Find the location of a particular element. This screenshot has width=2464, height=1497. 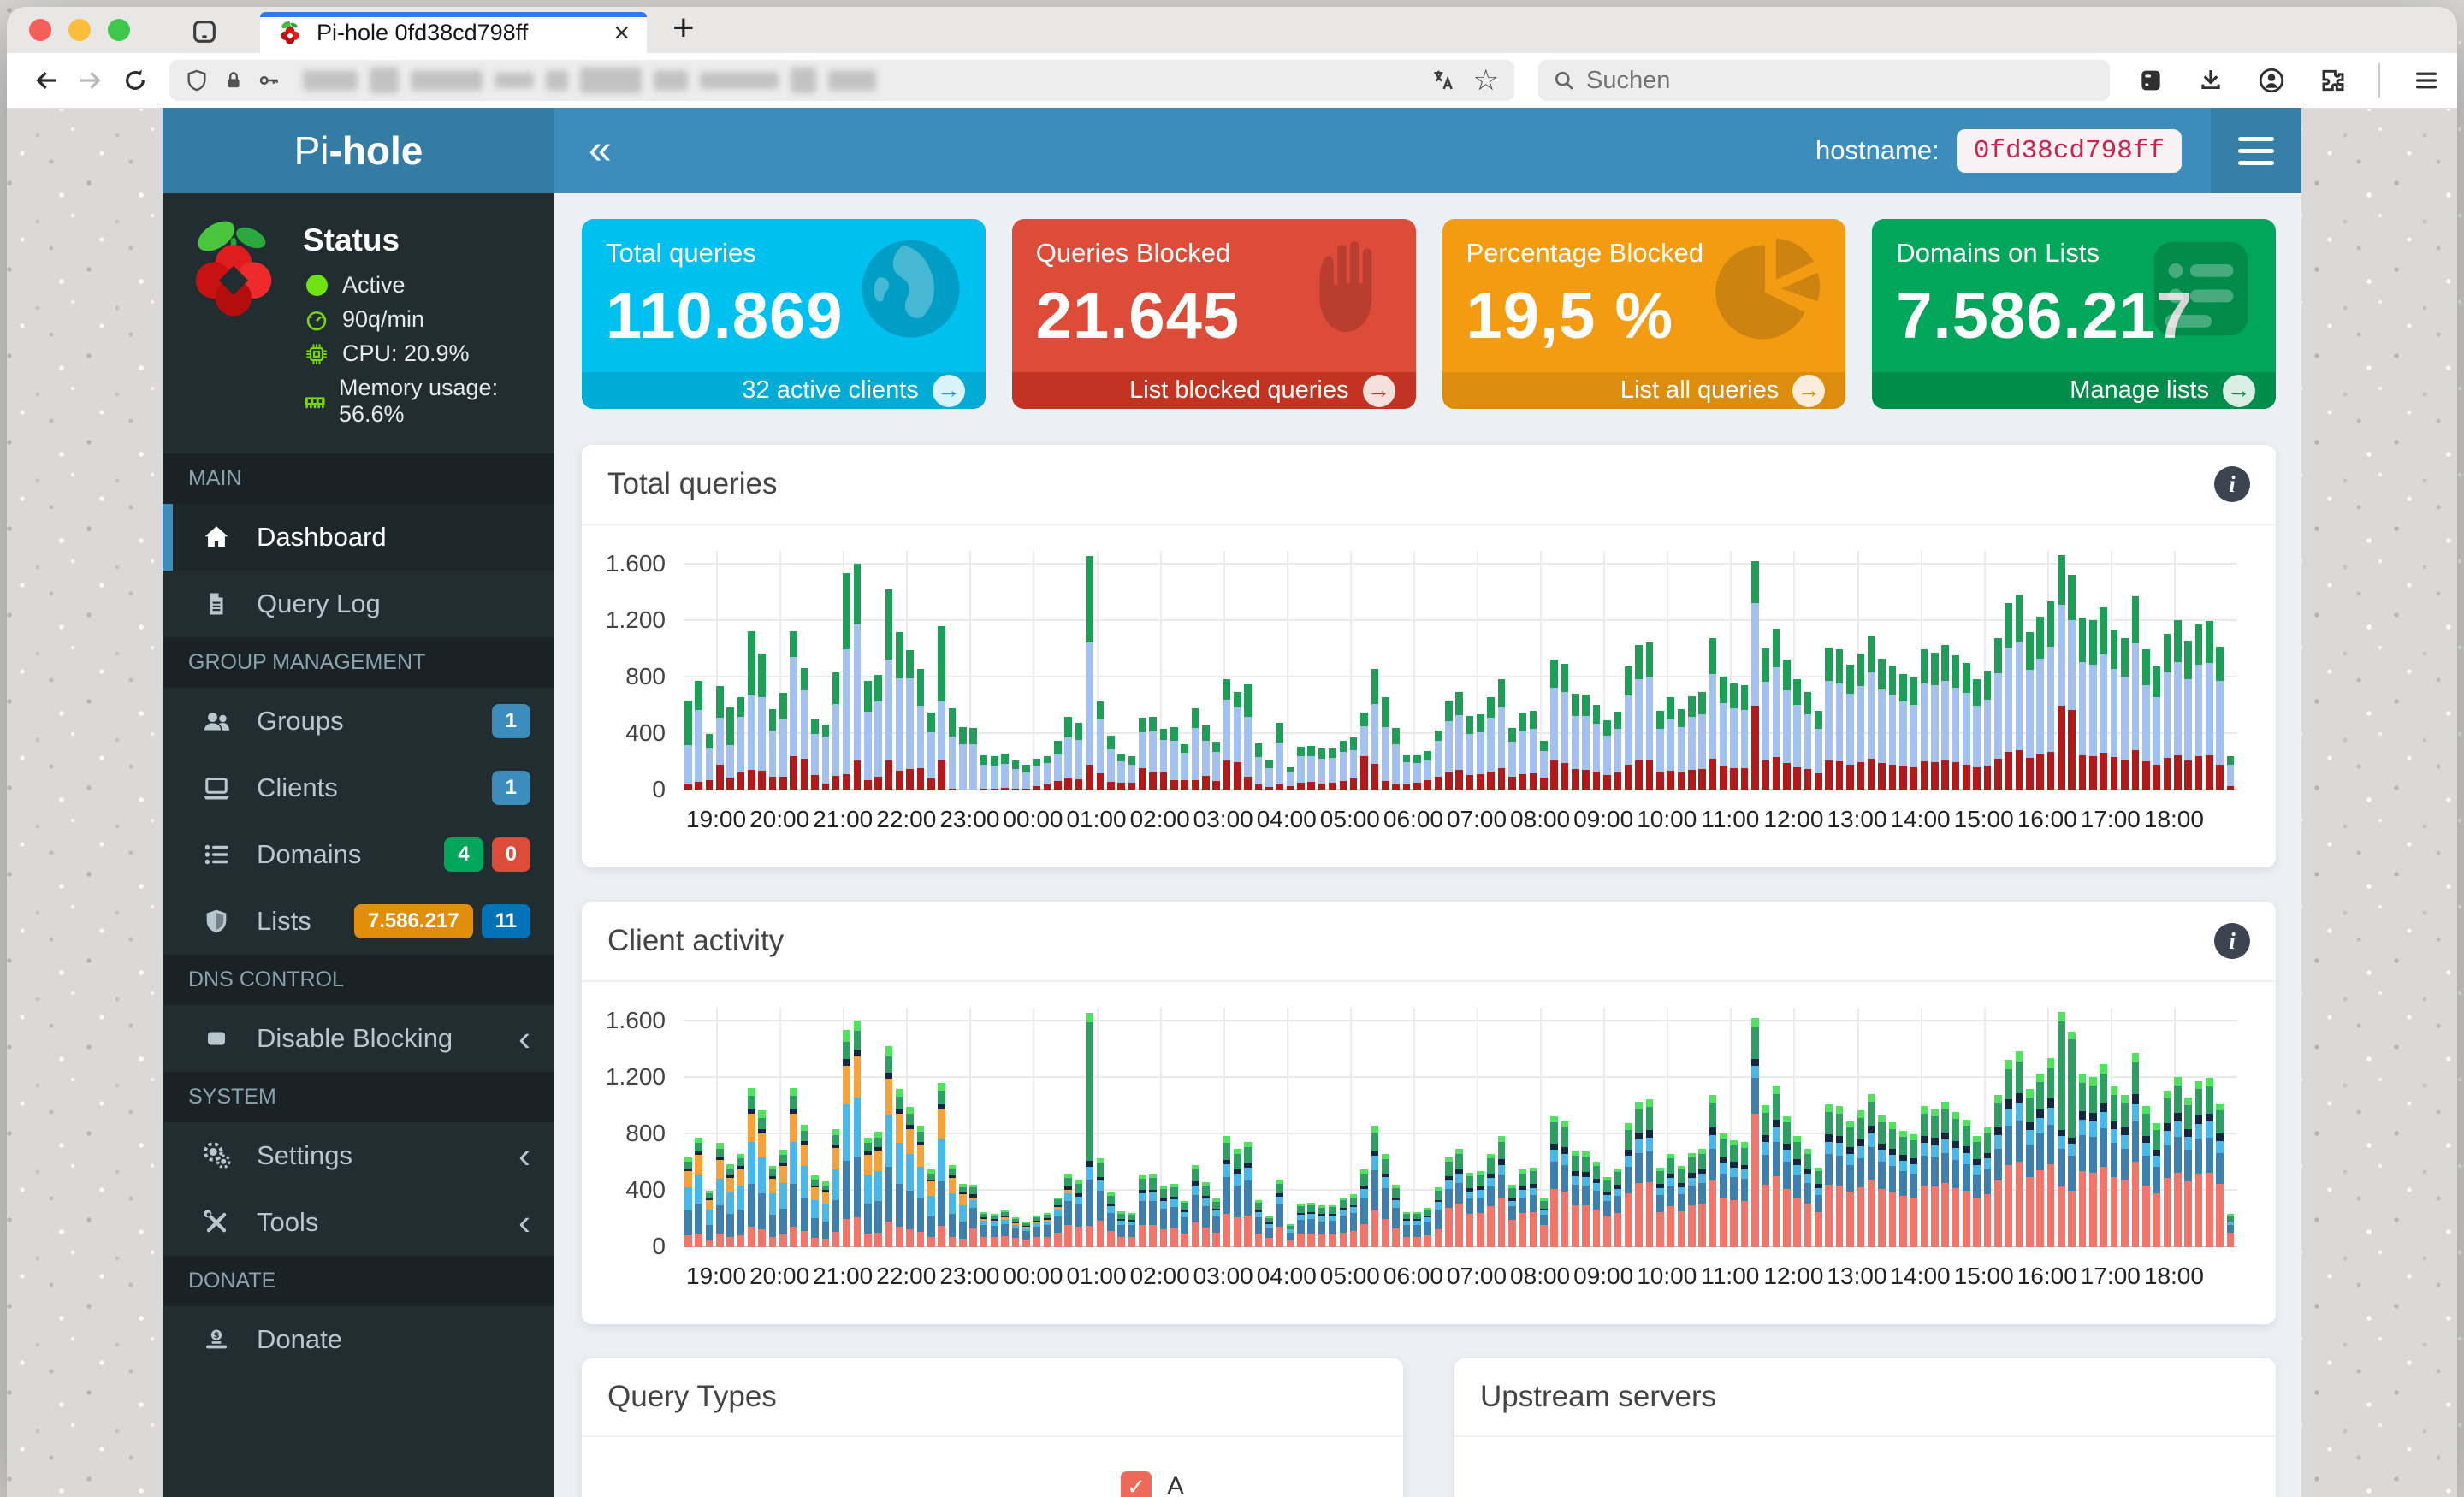

sidebar-item-clients: Clients 1 is located at coordinates (358, 787).